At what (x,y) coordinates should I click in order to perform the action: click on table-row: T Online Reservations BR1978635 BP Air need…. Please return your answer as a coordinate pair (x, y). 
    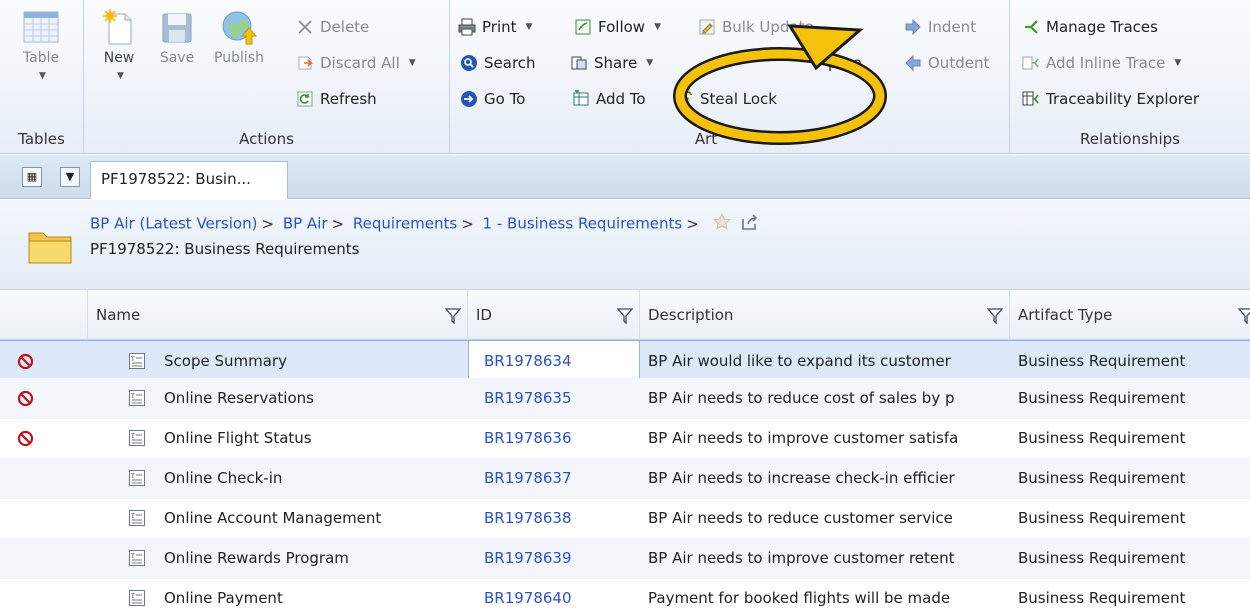
    Looking at the image, I should click on (625, 398).